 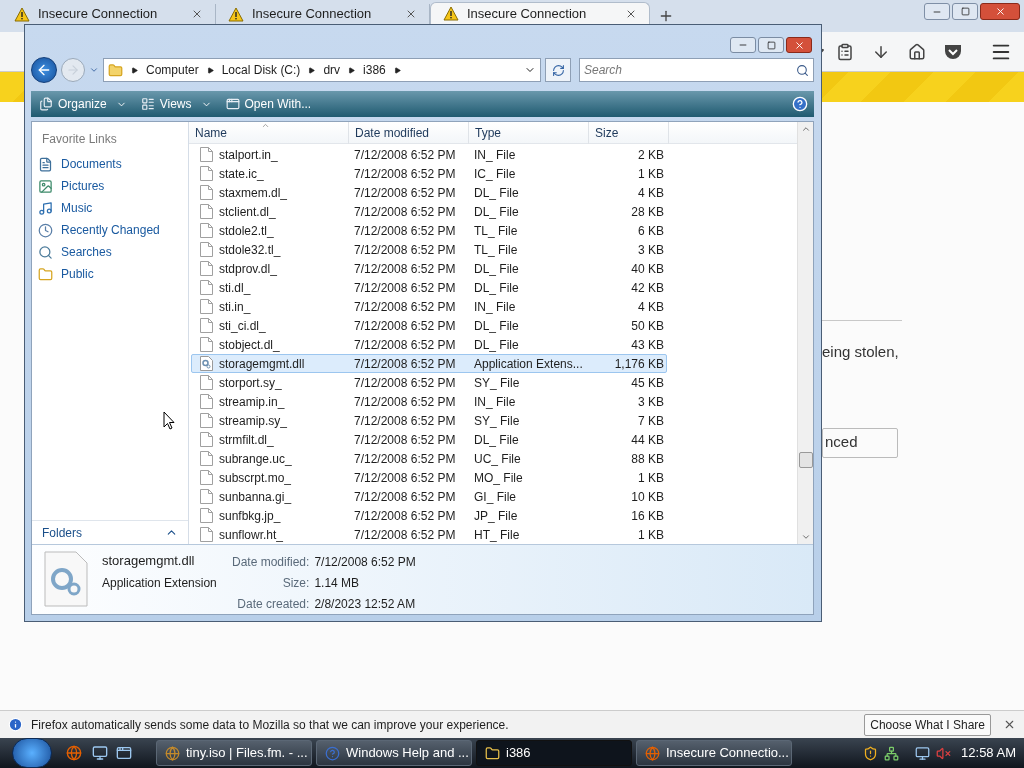 I want to click on clock: 12:58 AM, so click(x=988, y=753).